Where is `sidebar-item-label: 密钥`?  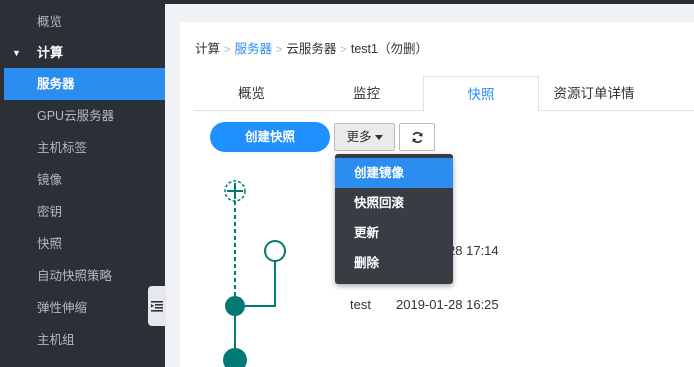
sidebar-item-label: 密钥 is located at coordinates (50, 212).